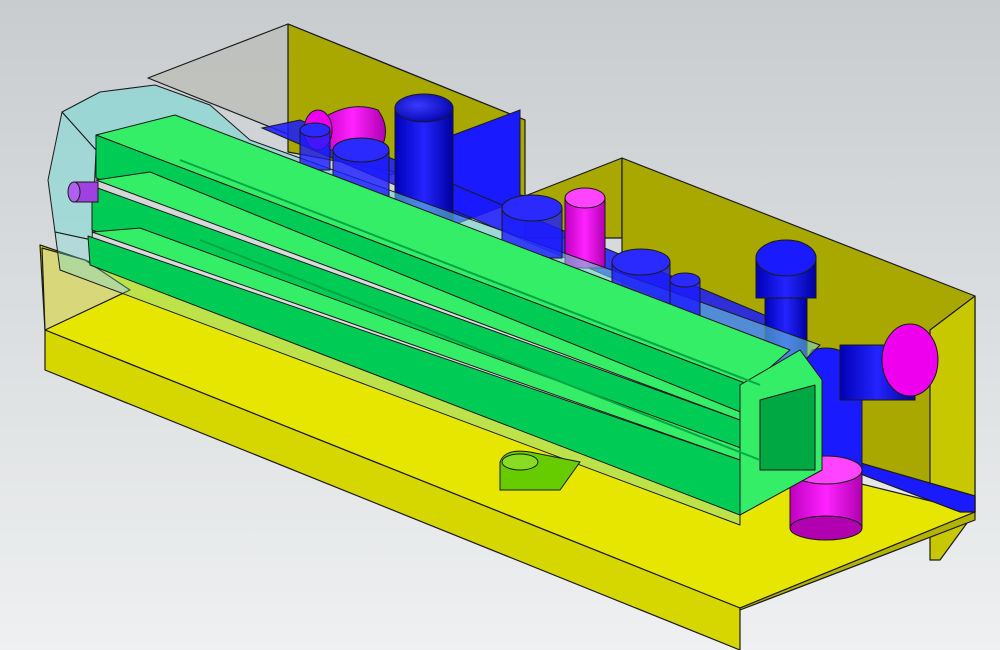 This screenshot has height=650, width=1000. I want to click on locating-pin, so click(83, 192).